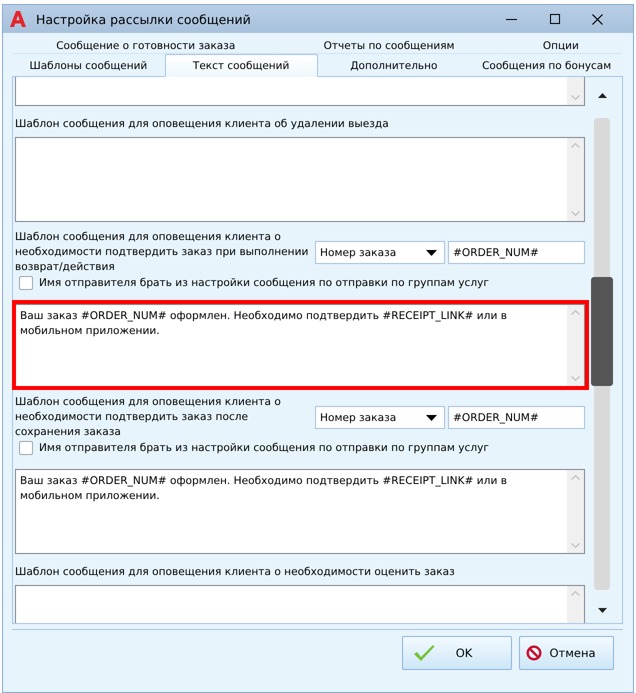  Describe the element at coordinates (546, 65) in the screenshot. I see `tab: Сообщения по бонусам` at that location.